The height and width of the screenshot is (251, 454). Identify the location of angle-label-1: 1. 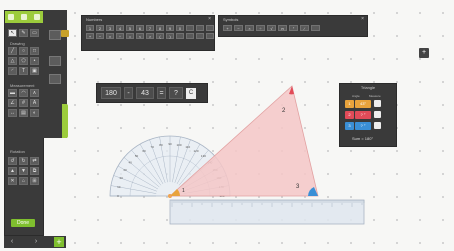
(349, 104).